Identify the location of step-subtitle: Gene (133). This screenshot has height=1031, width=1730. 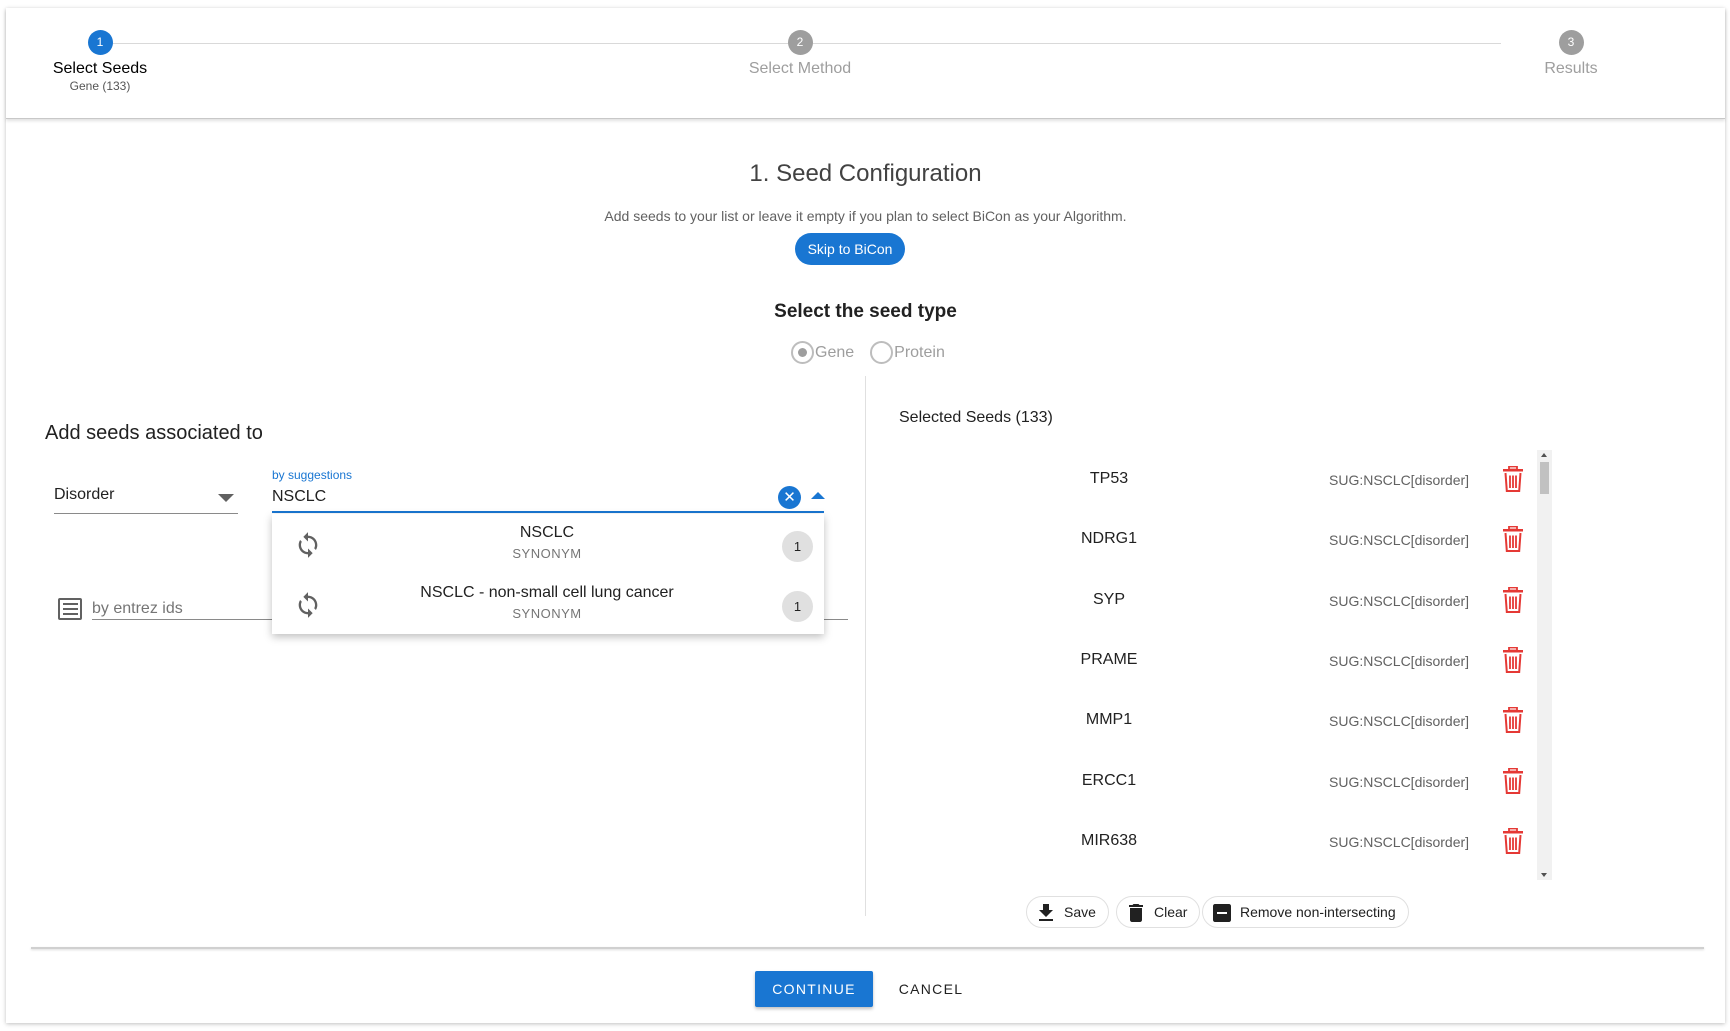
(100, 86).